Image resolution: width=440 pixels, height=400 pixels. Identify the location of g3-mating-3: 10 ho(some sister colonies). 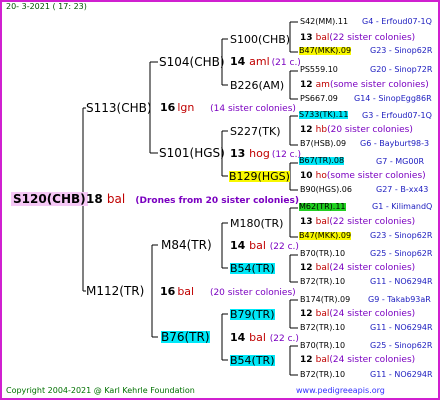
(363, 176).